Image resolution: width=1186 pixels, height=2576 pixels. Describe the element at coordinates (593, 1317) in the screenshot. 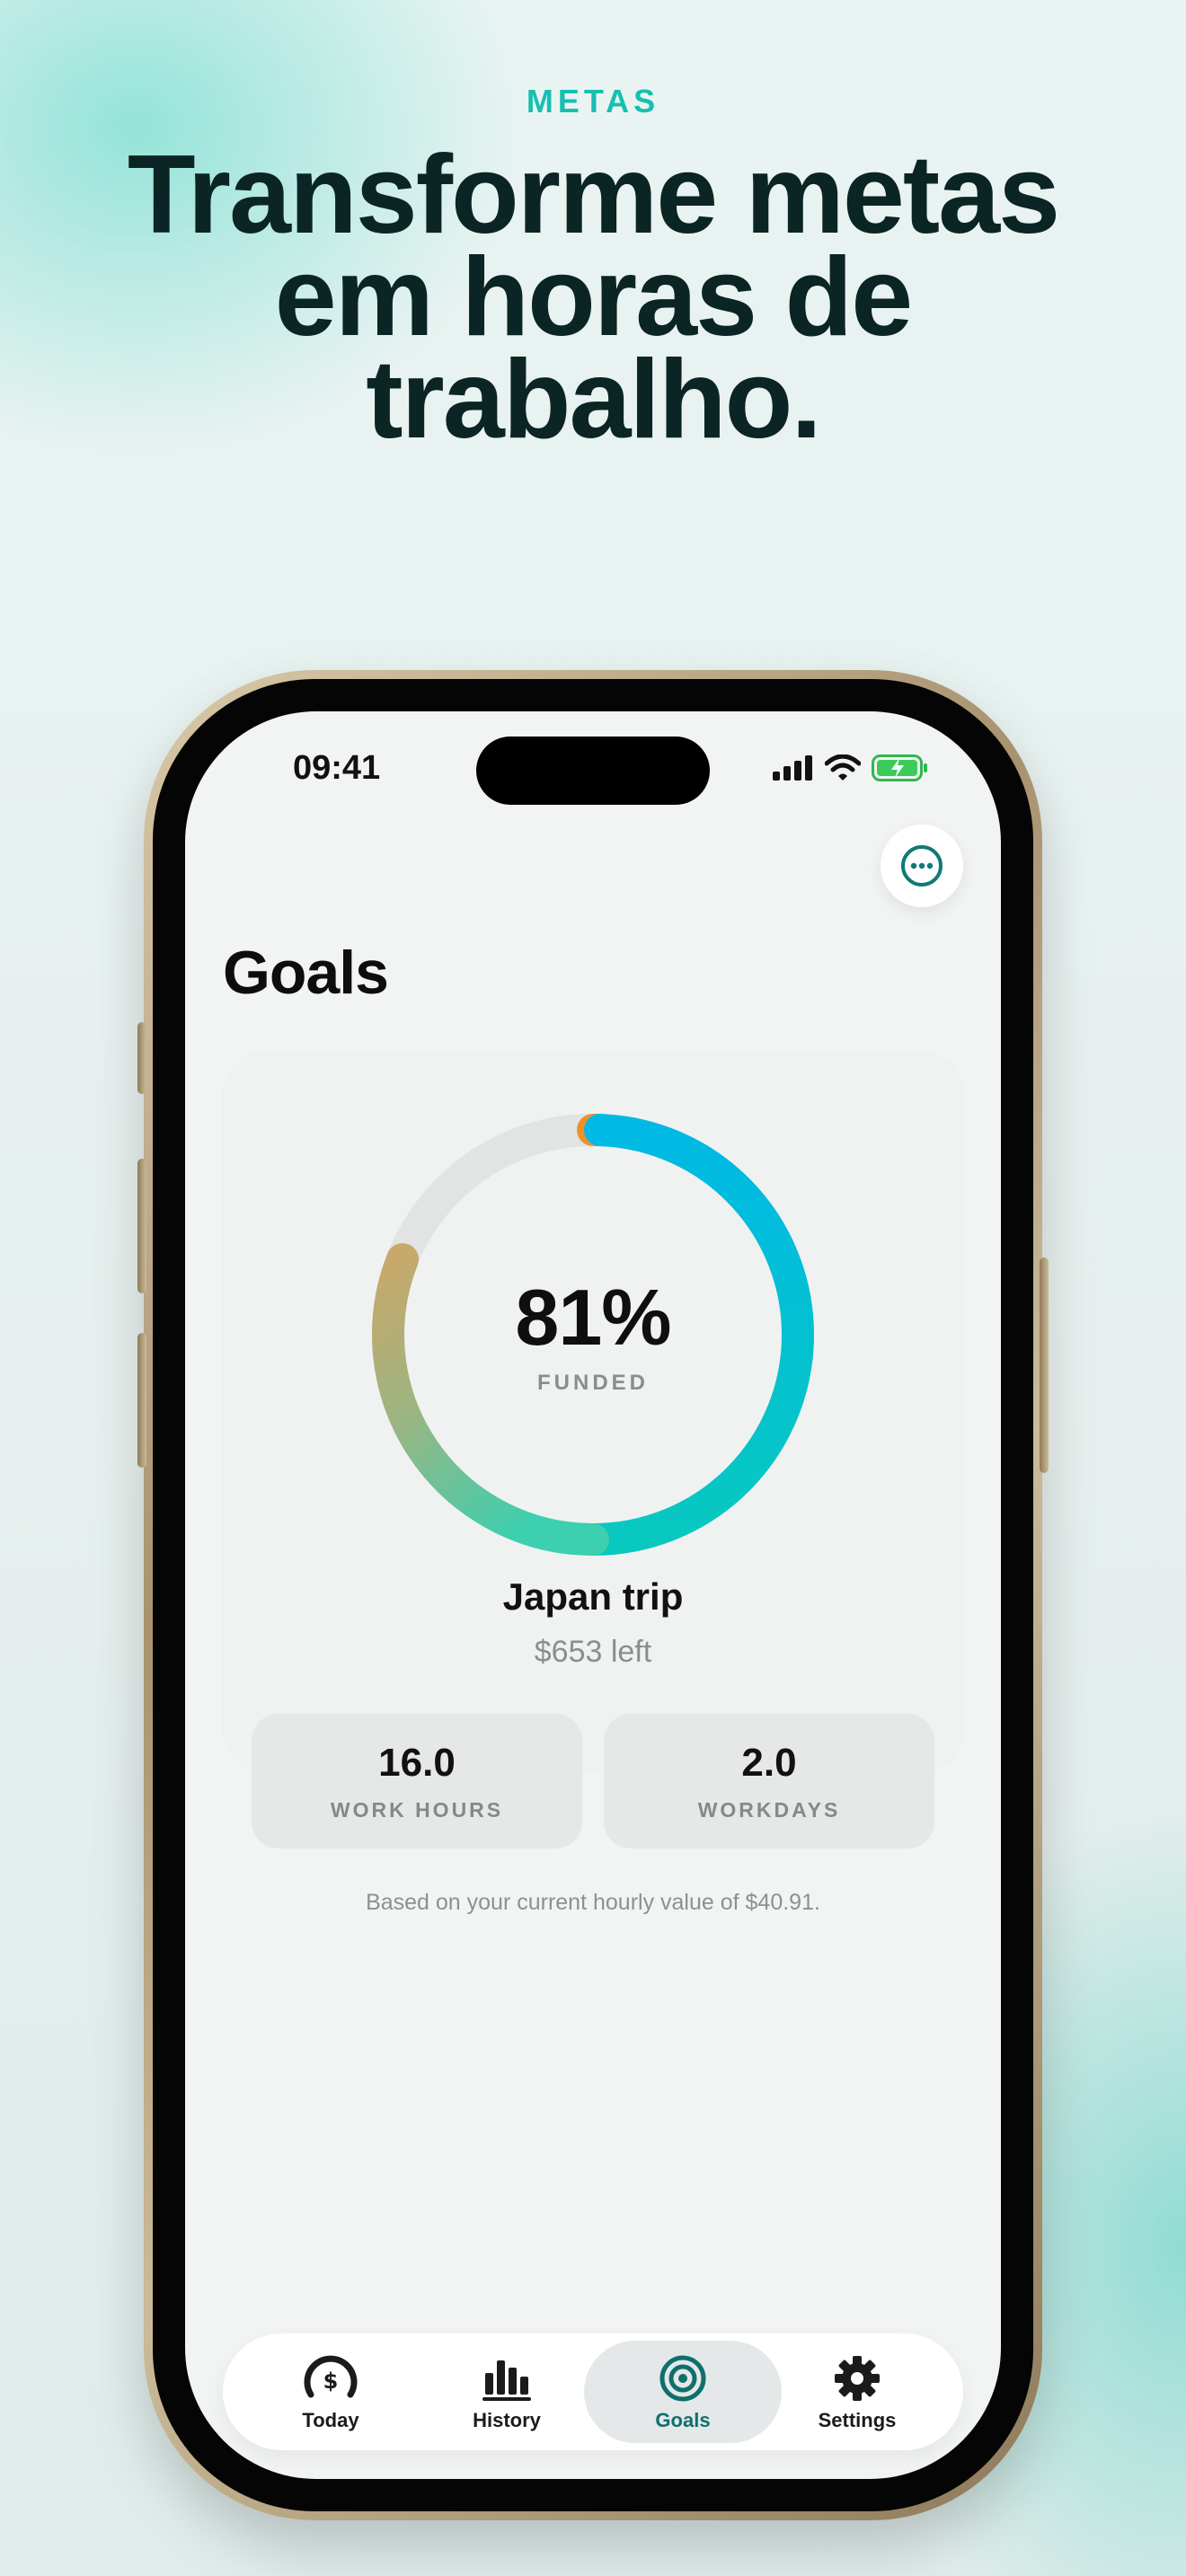

I see `progress-percent: 81%` at that location.